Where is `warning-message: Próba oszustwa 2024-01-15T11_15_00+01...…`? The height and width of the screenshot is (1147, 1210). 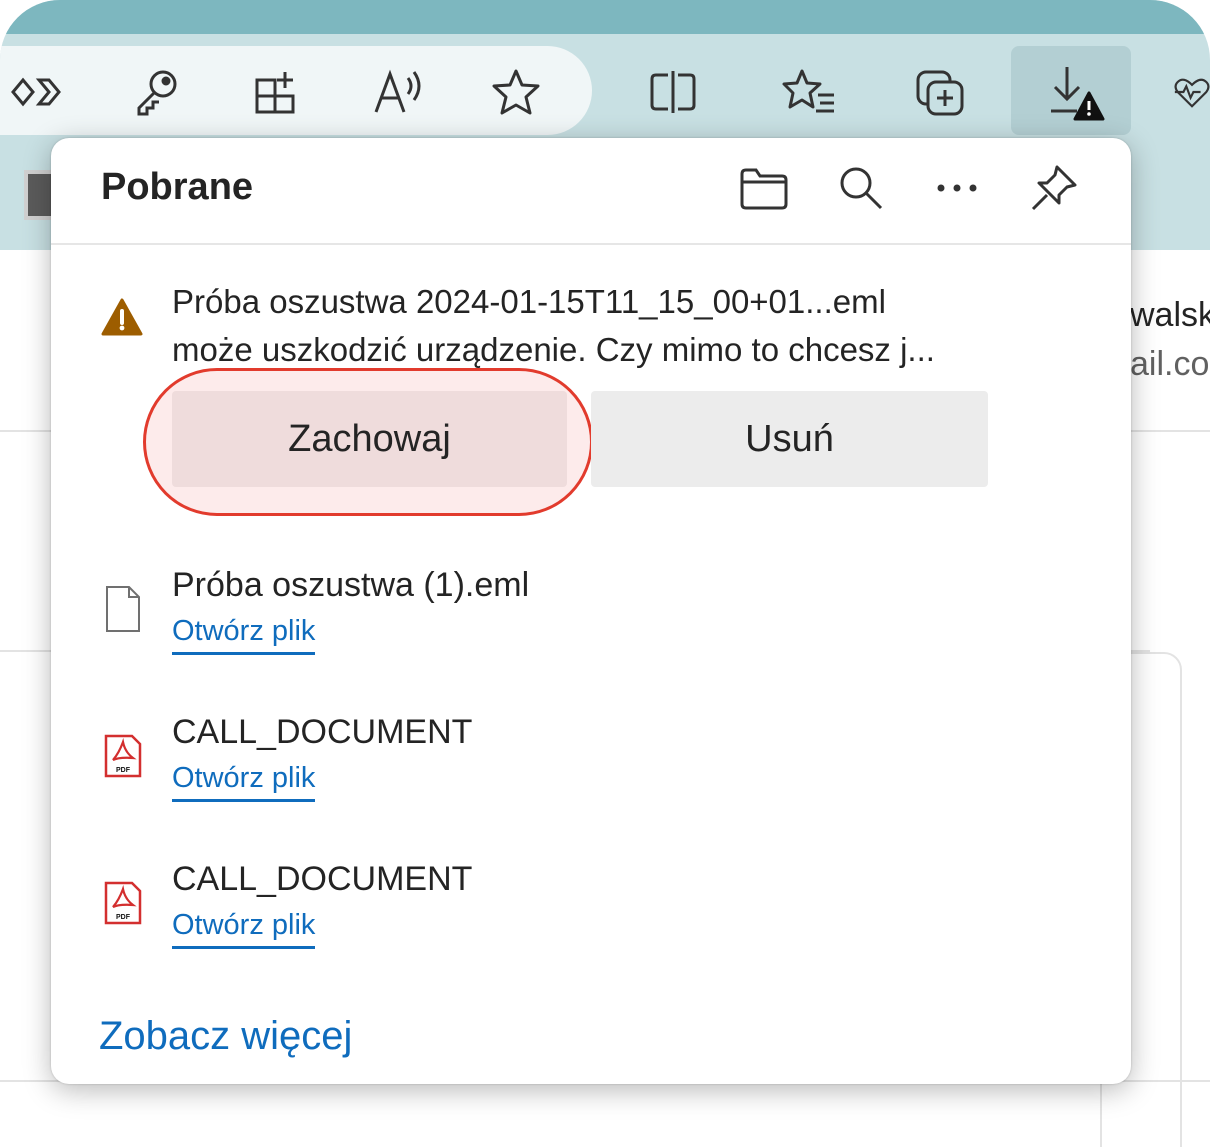
warning-message: Próba oszustwa 2024-01-15T11_15_00+01...… is located at coordinates (553, 326).